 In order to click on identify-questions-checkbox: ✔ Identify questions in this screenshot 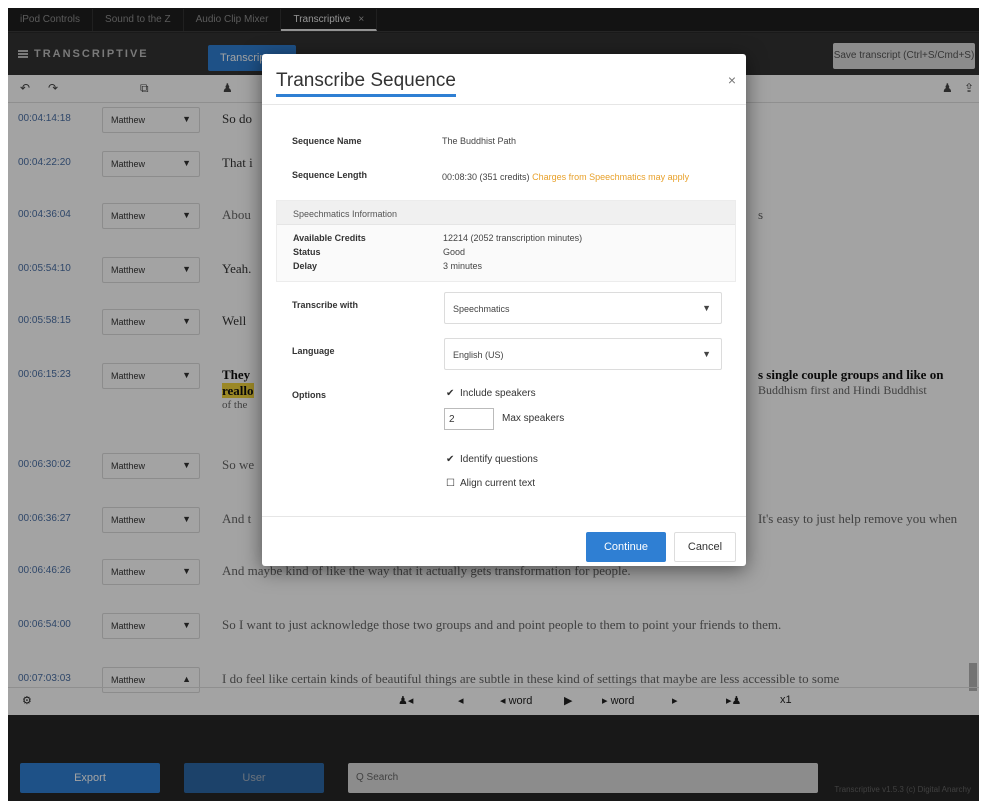, I will do `click(492, 459)`.